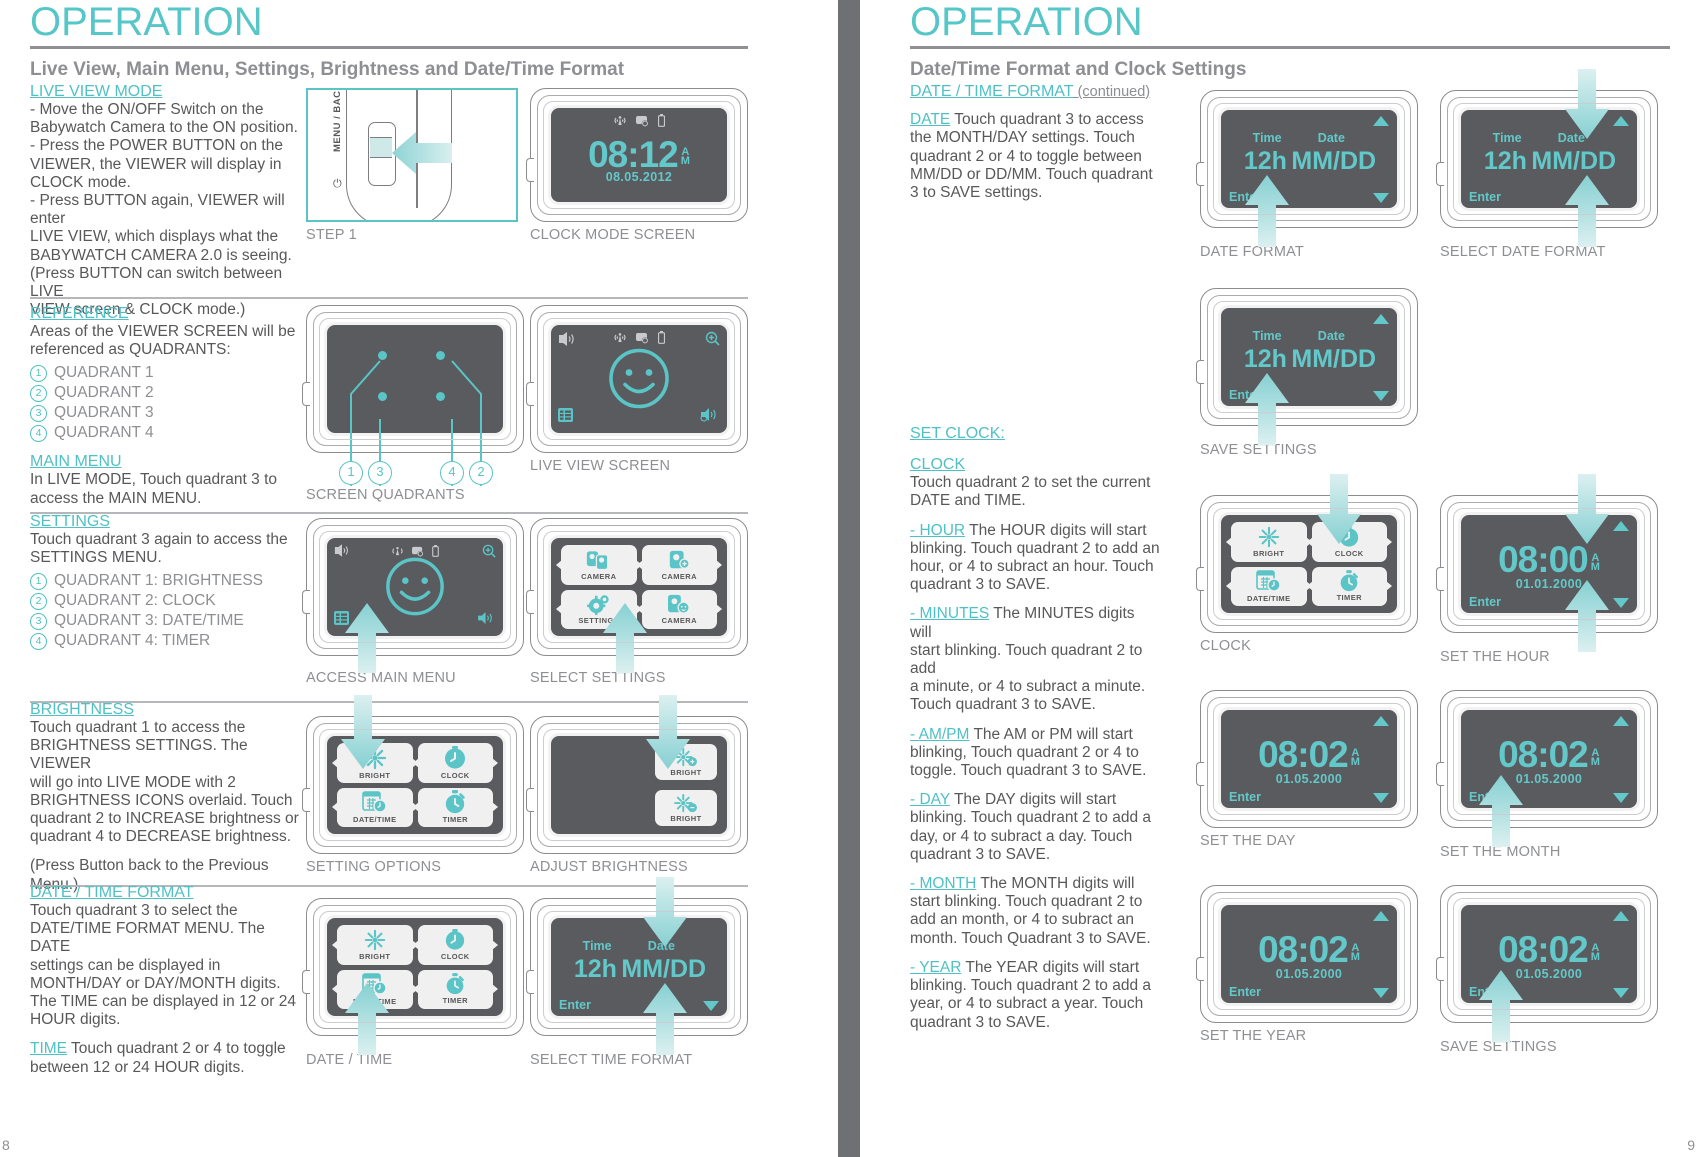  What do you see at coordinates (367, 1019) in the screenshot?
I see `touch-arrow-up-icon` at bounding box center [367, 1019].